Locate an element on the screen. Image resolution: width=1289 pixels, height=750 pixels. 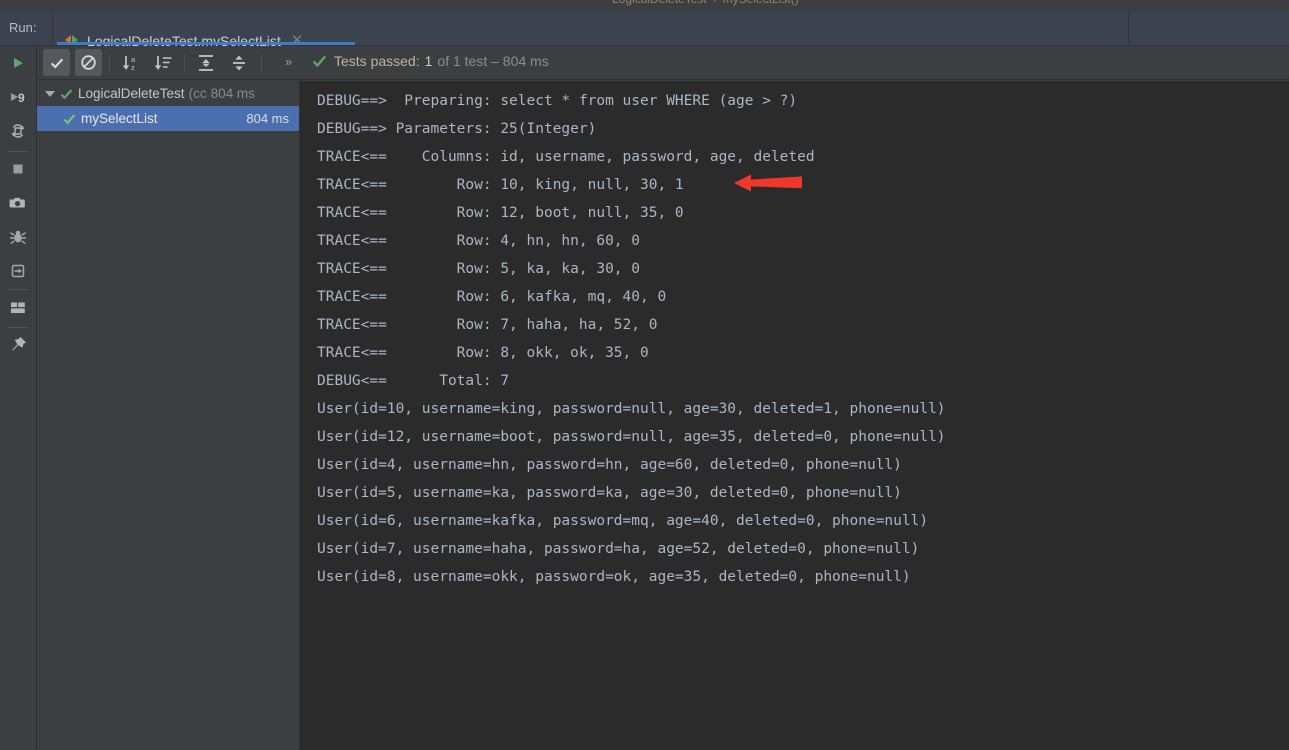
layout-icon is located at coordinates (18, 307).